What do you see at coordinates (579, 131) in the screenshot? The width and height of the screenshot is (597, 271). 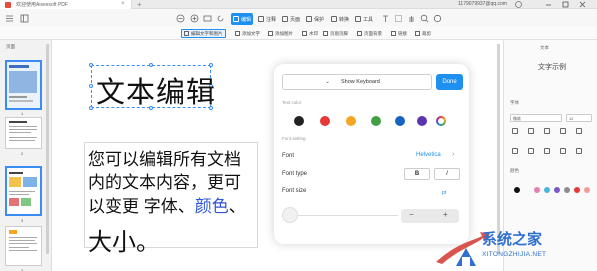 I see `superscript-icon` at bounding box center [579, 131].